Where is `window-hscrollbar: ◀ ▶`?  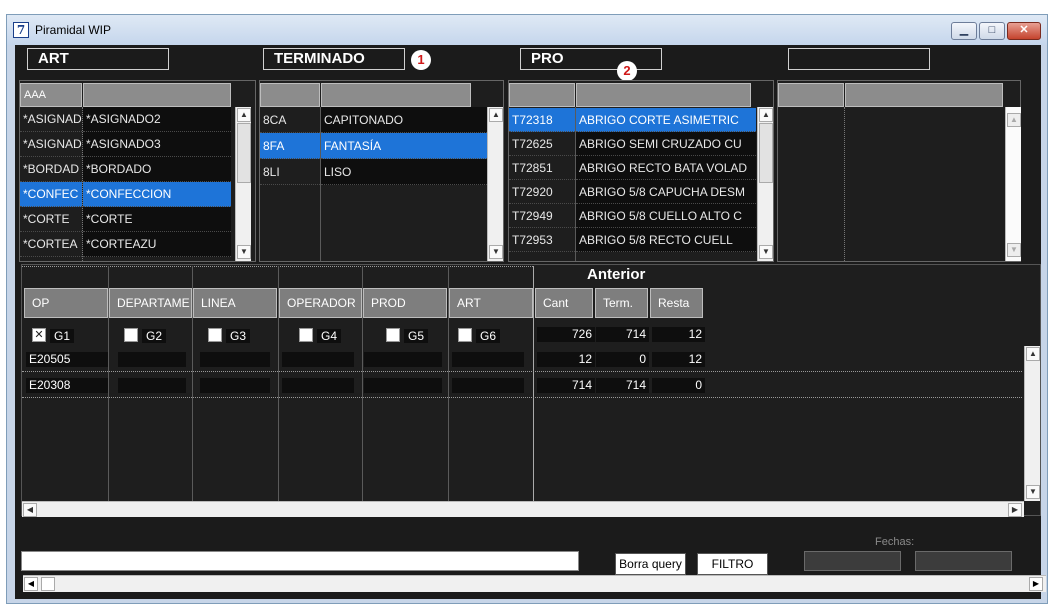 window-hscrollbar: ◀ ▶ is located at coordinates (534, 583).